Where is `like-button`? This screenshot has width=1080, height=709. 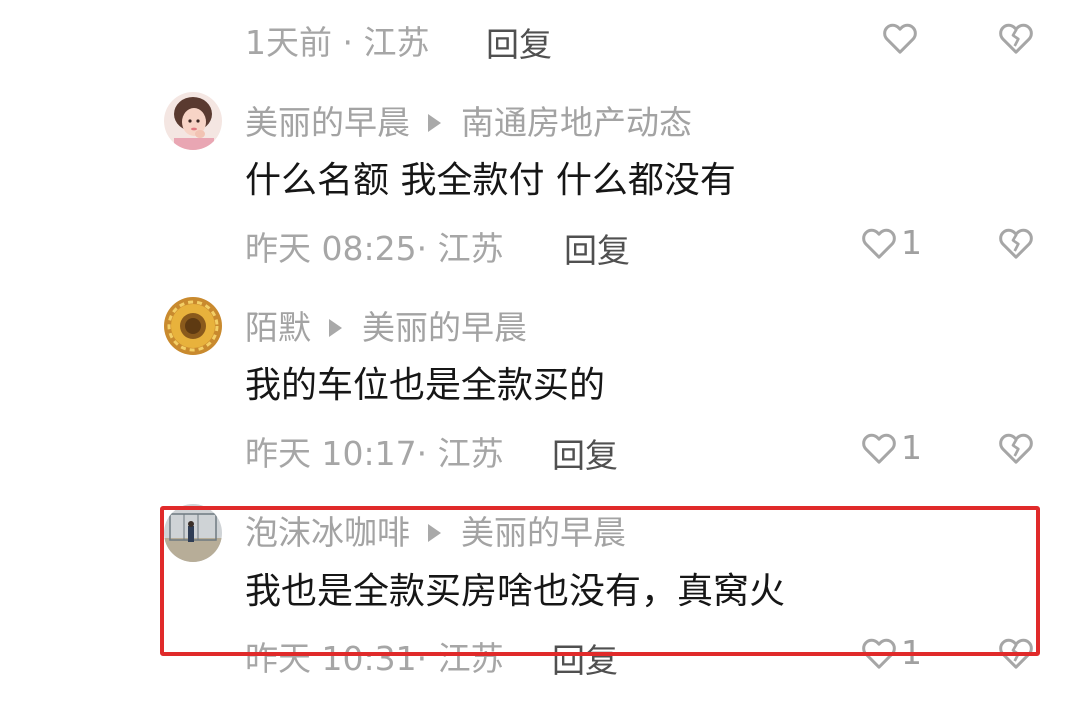
like-button is located at coordinates (901, 38).